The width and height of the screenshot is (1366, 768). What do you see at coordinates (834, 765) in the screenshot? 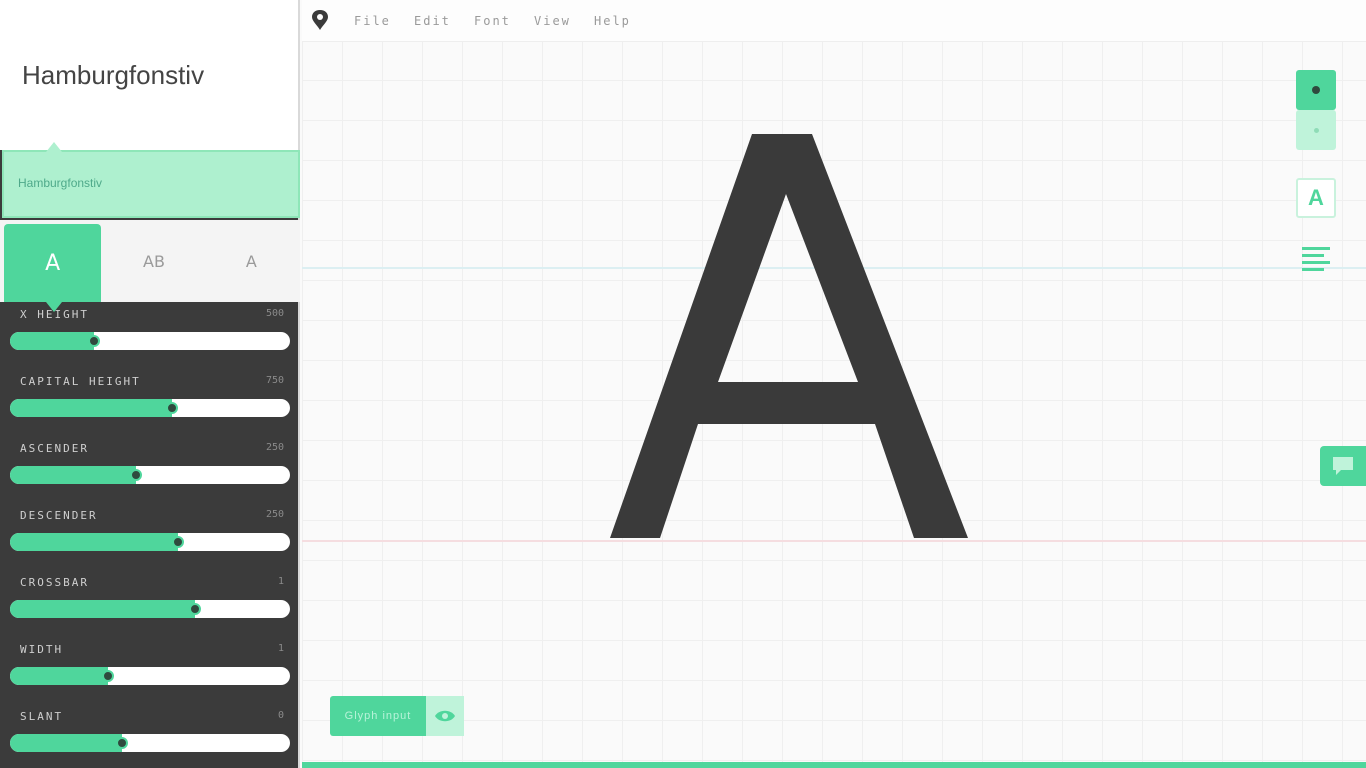
I see `bottom-accent-bar` at bounding box center [834, 765].